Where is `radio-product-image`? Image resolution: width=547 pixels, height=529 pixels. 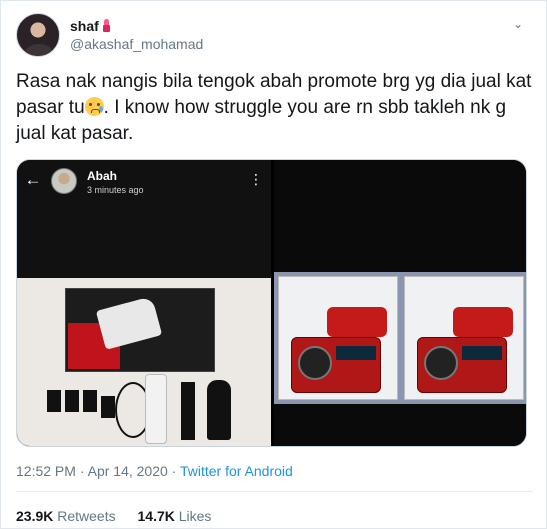 radio-product-image is located at coordinates (400, 338).